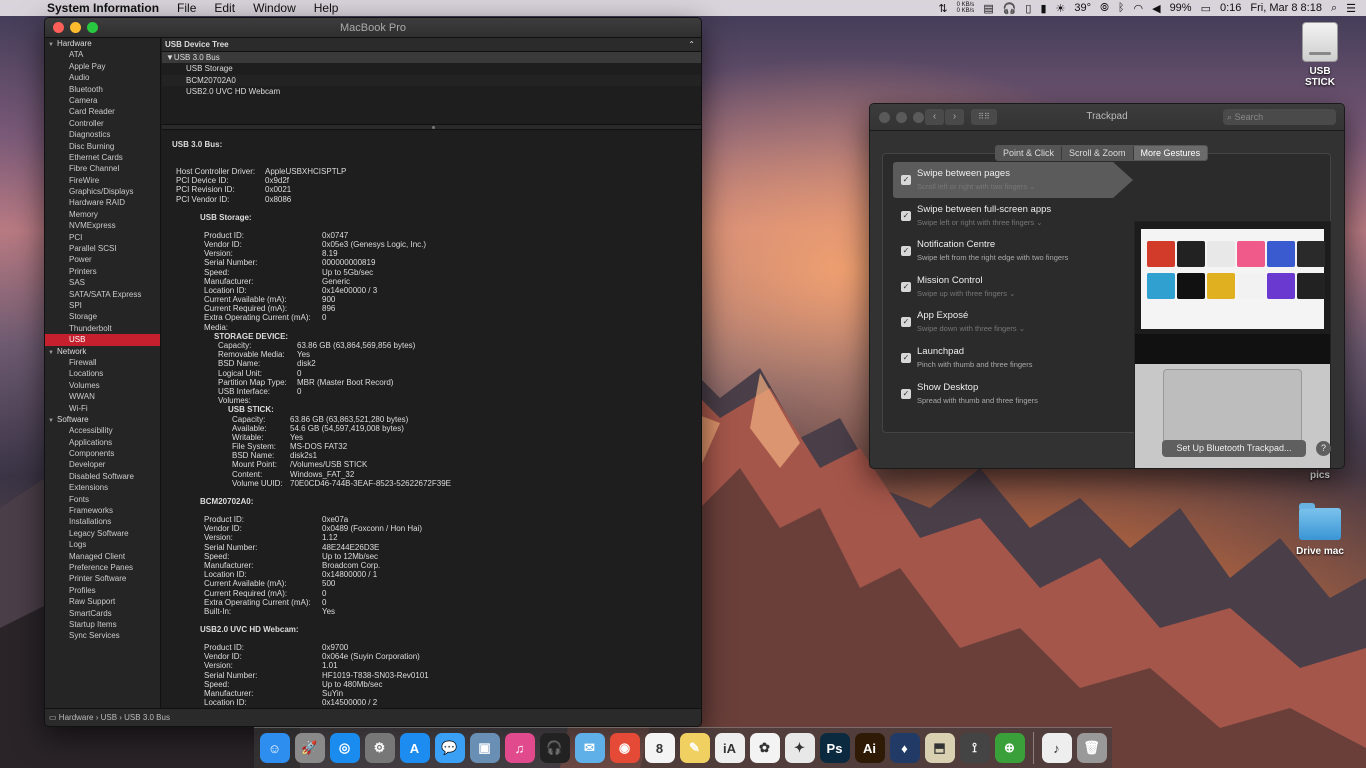  Describe the element at coordinates (102, 613) in the screenshot. I see `sidebar-item: SmartCards` at that location.